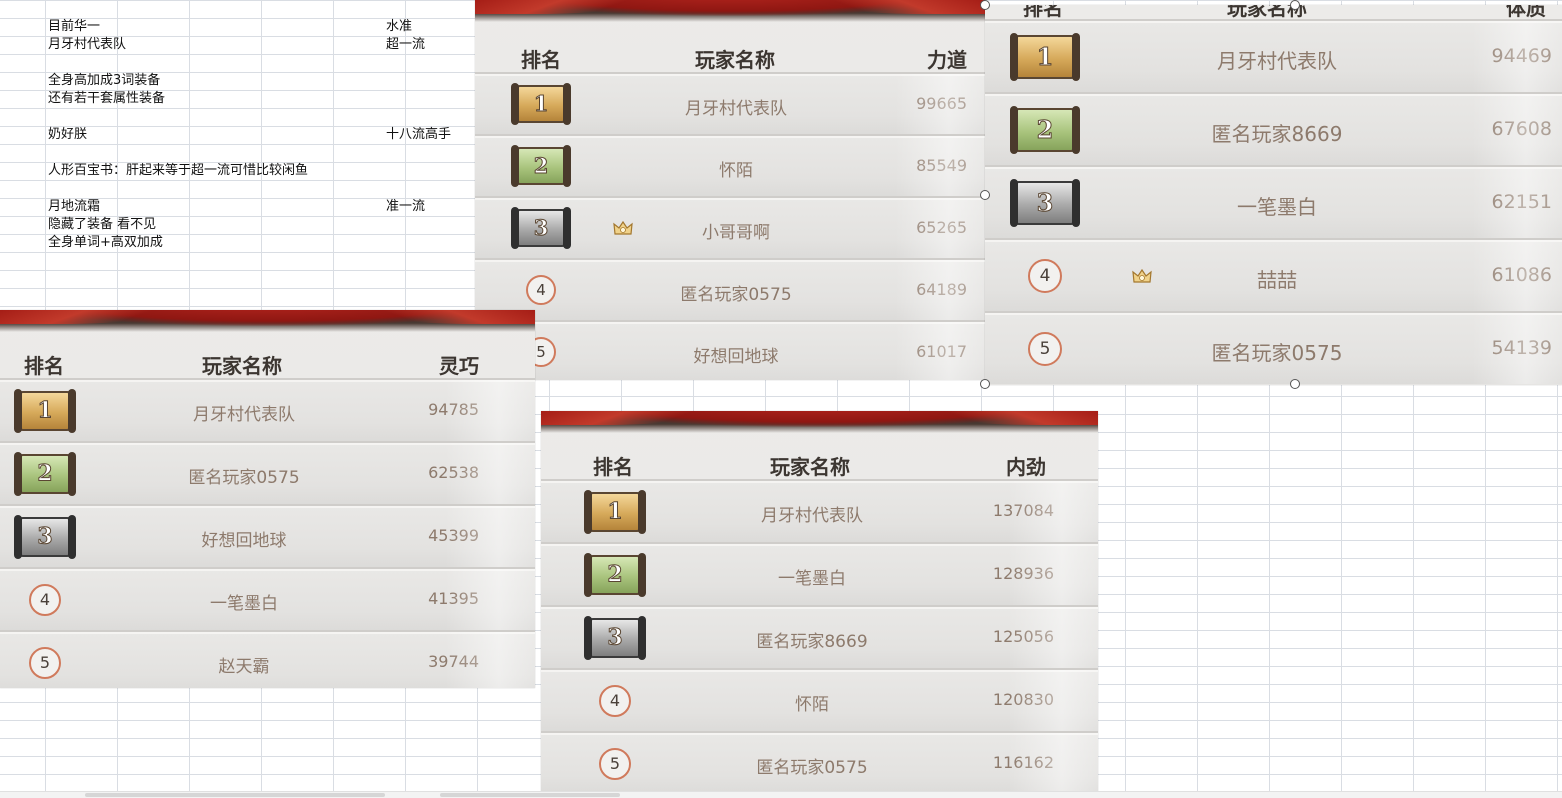 The image size is (1562, 798). What do you see at coordinates (1023, 700) in the screenshot?
I see `stat-value: 120830` at bounding box center [1023, 700].